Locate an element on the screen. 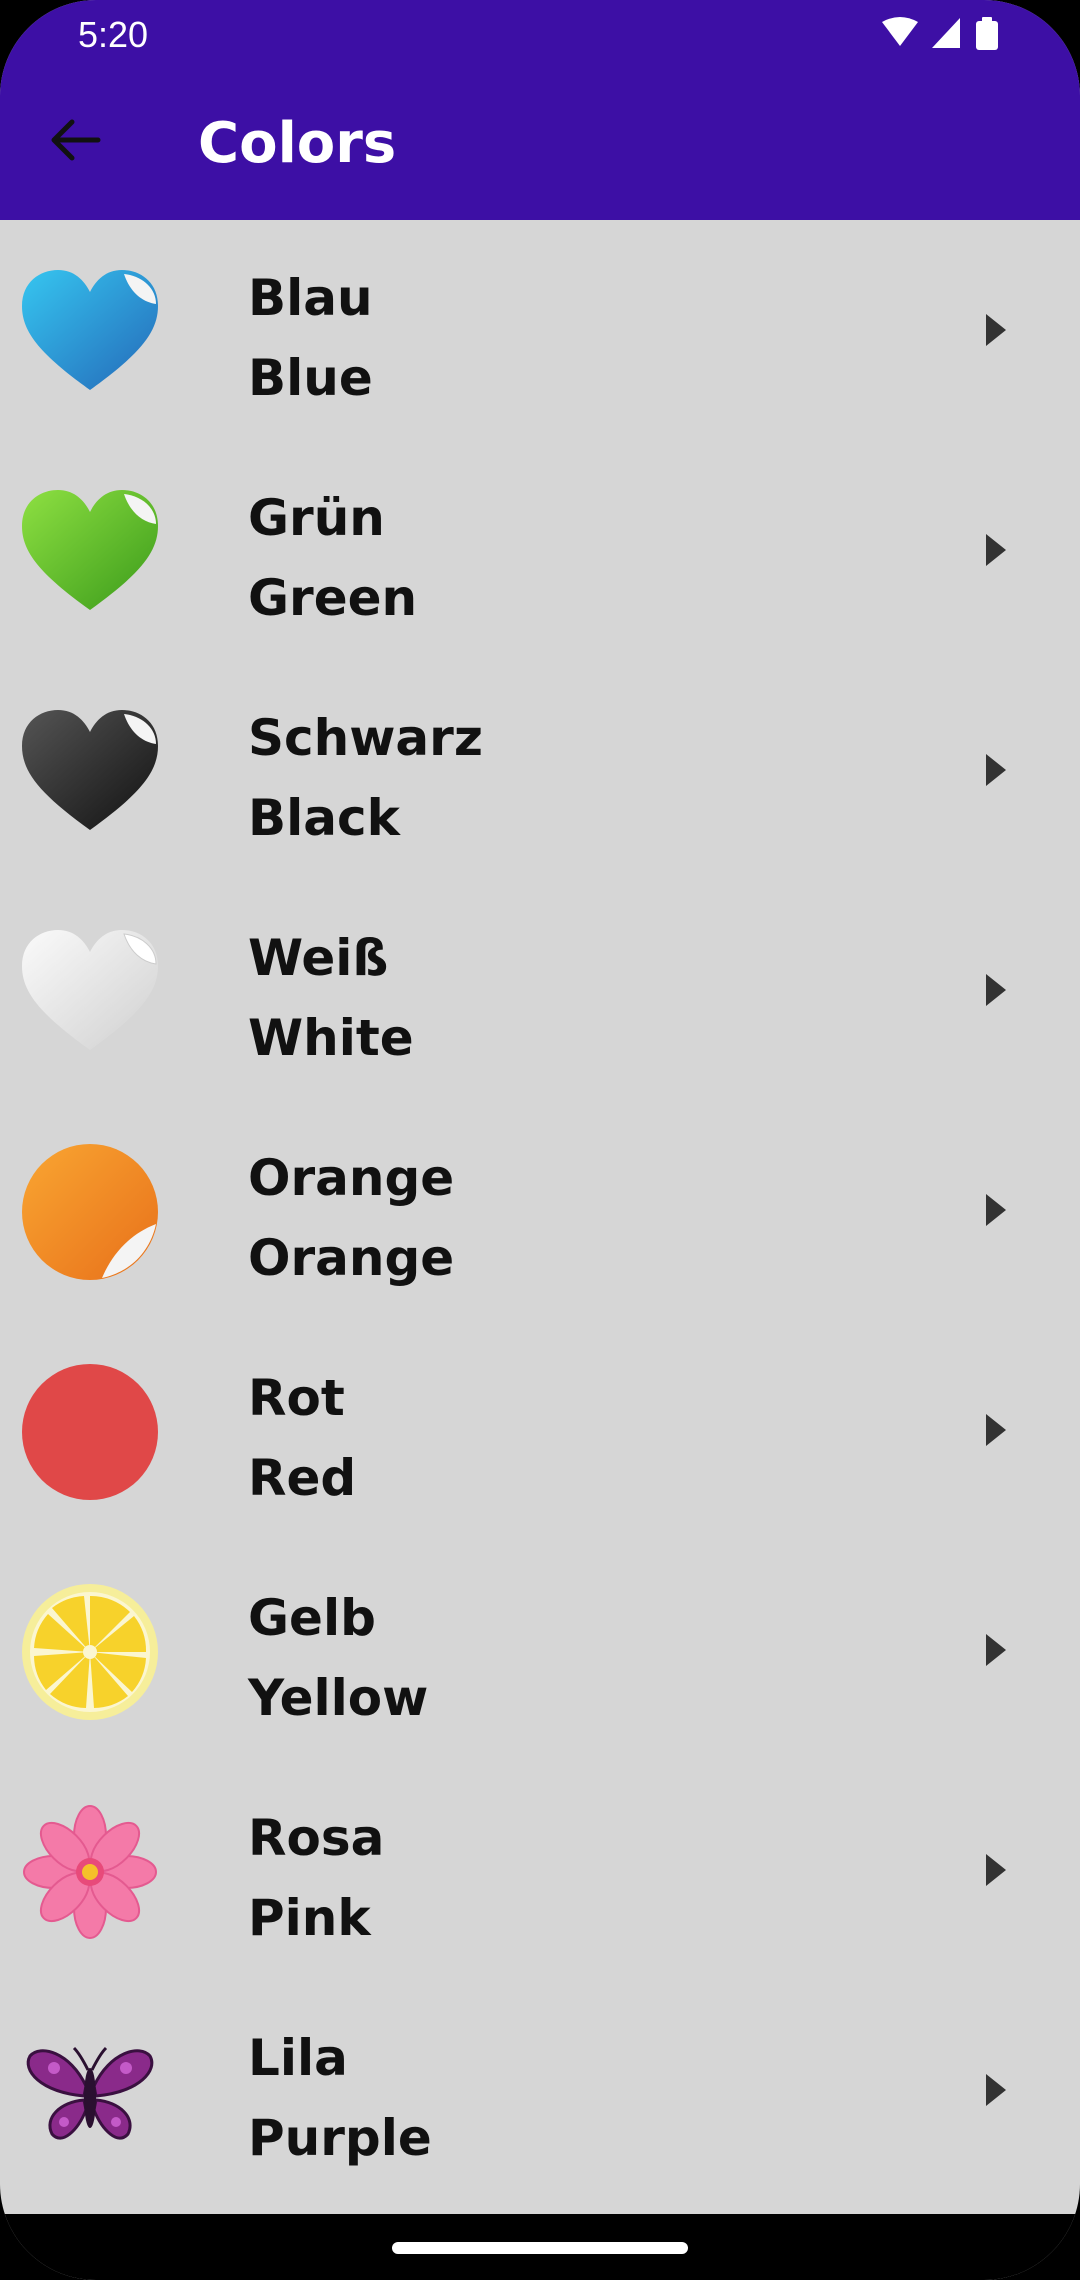  signal-icon is located at coordinates (946, 33).